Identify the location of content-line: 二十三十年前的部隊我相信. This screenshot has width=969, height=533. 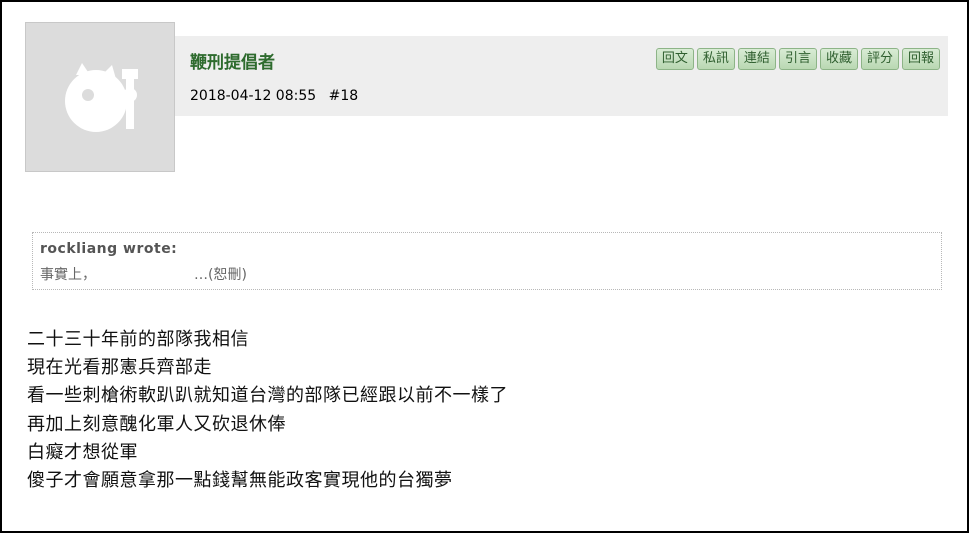
(138, 339).